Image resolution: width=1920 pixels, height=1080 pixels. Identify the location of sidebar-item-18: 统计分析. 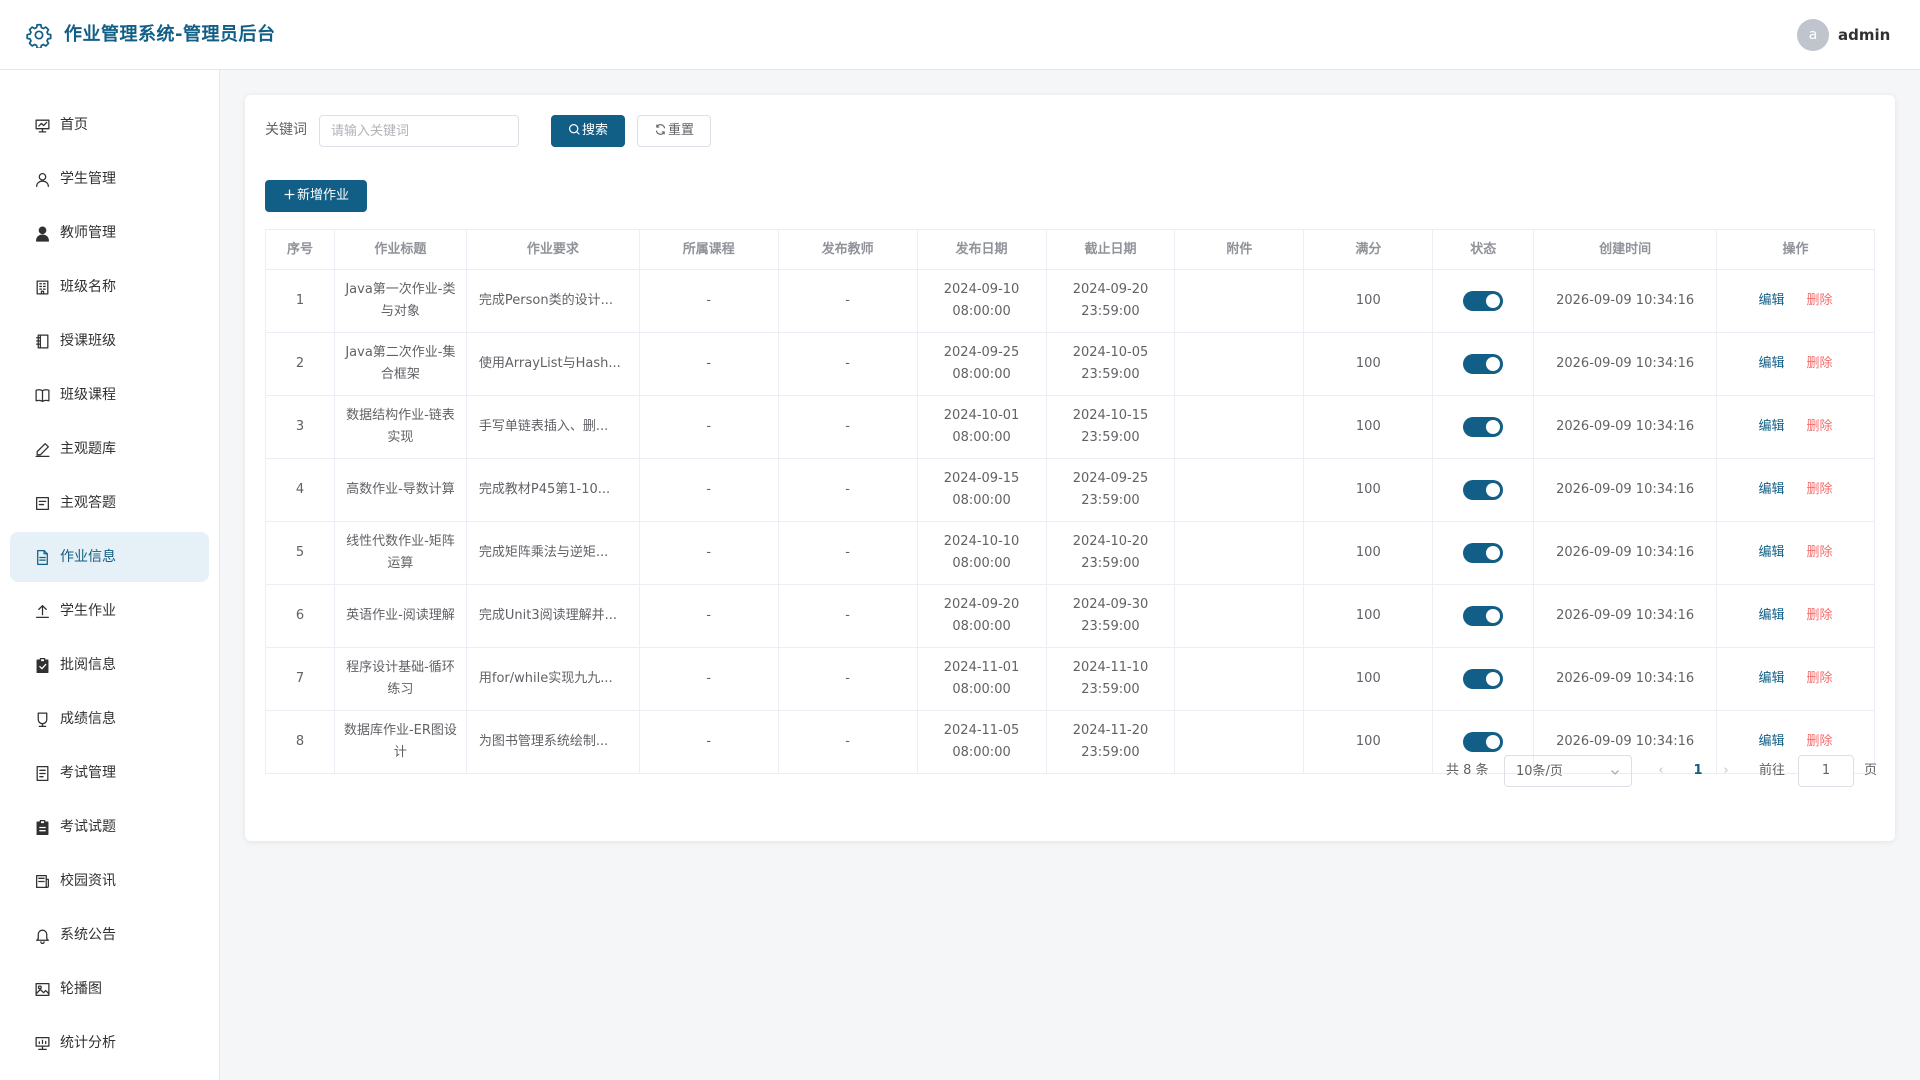
(109, 1043).